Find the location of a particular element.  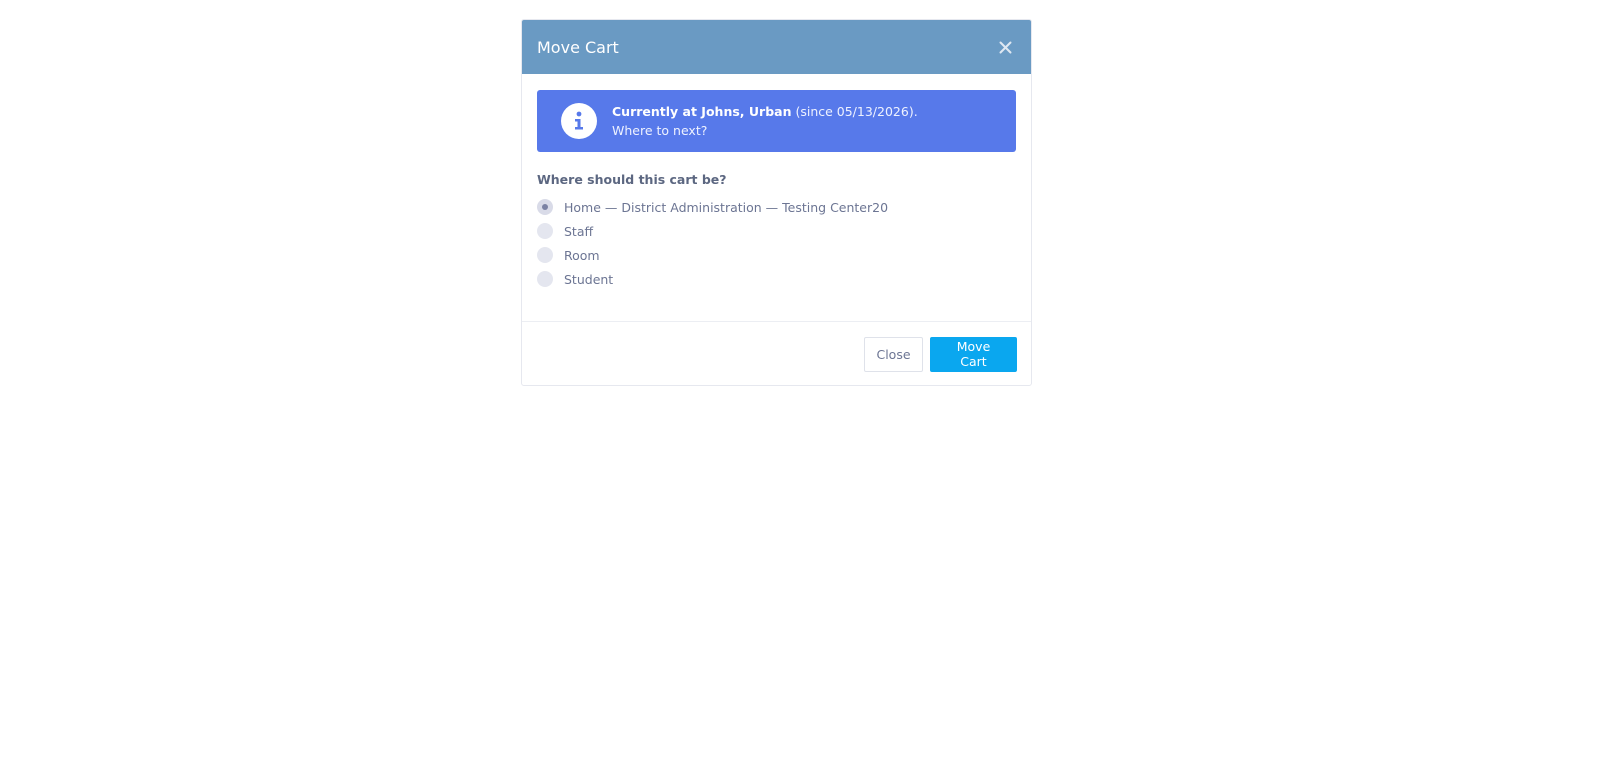

option-student-label: Student is located at coordinates (589, 279).